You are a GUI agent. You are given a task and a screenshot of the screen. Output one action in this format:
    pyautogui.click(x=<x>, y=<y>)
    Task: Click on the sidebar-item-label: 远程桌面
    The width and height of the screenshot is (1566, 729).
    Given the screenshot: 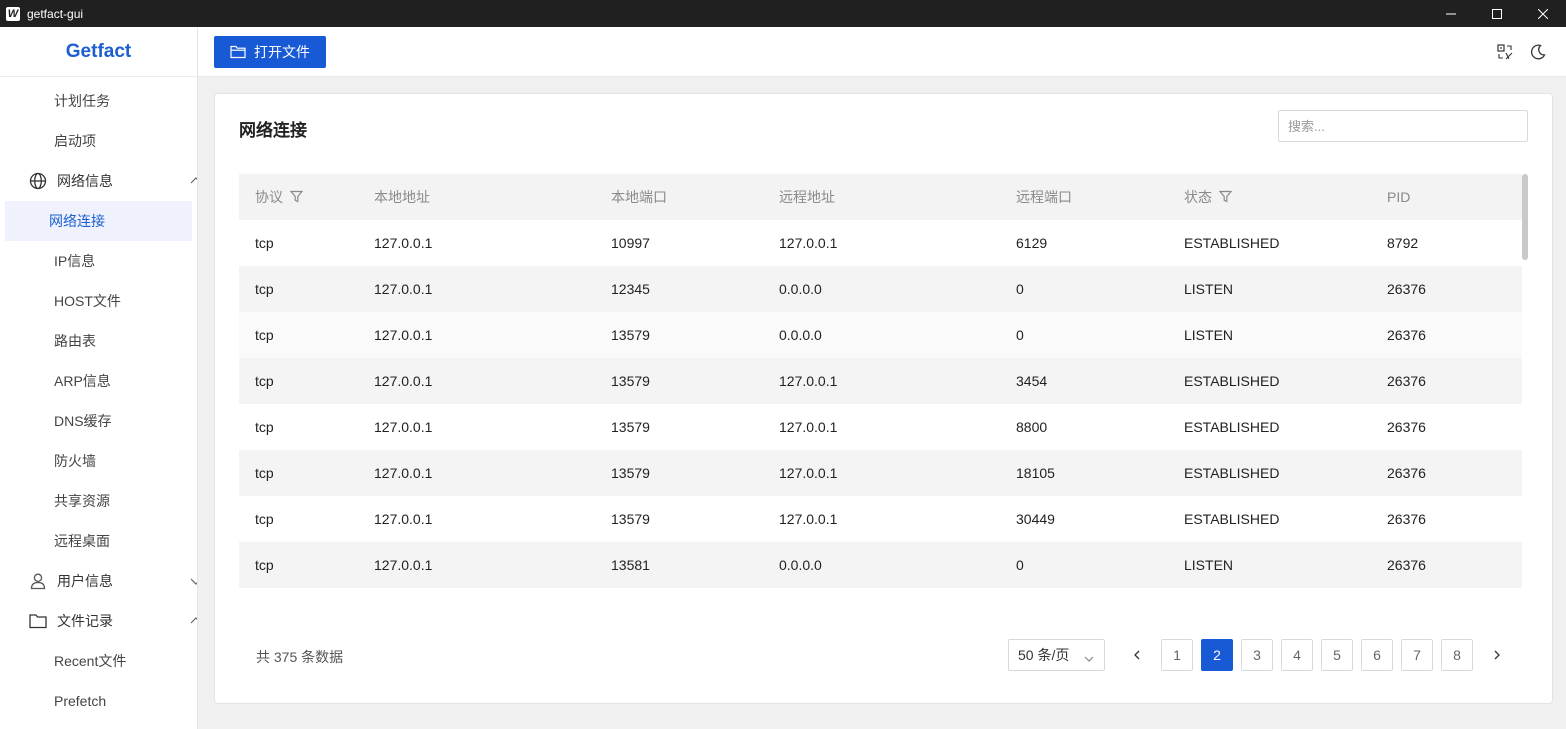 What is the action you would take?
    pyautogui.click(x=82, y=541)
    